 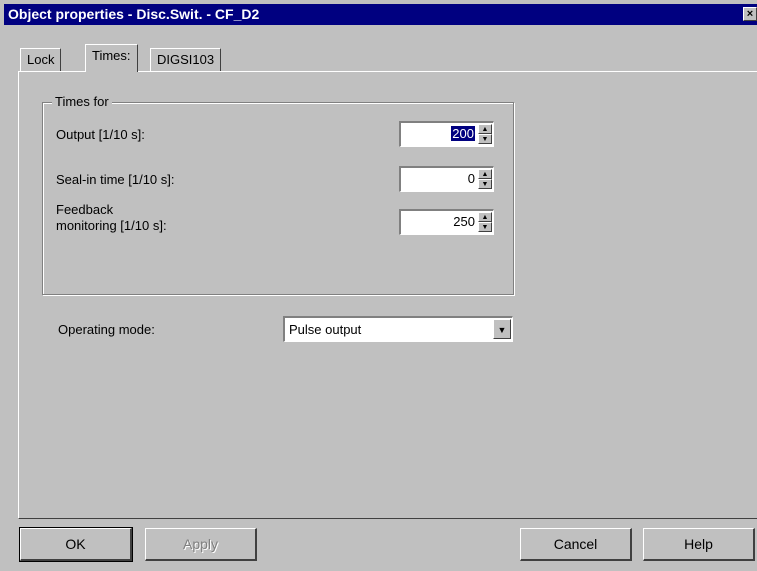 I want to click on output-value: 200, so click(x=463, y=133).